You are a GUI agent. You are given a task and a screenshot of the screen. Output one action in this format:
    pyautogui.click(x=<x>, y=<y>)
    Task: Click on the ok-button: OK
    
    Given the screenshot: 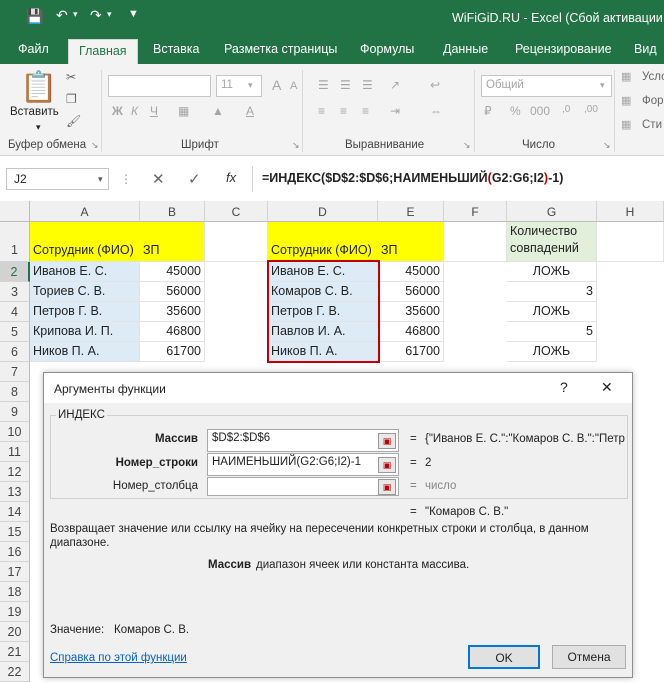 What is the action you would take?
    pyautogui.click(x=504, y=657)
    